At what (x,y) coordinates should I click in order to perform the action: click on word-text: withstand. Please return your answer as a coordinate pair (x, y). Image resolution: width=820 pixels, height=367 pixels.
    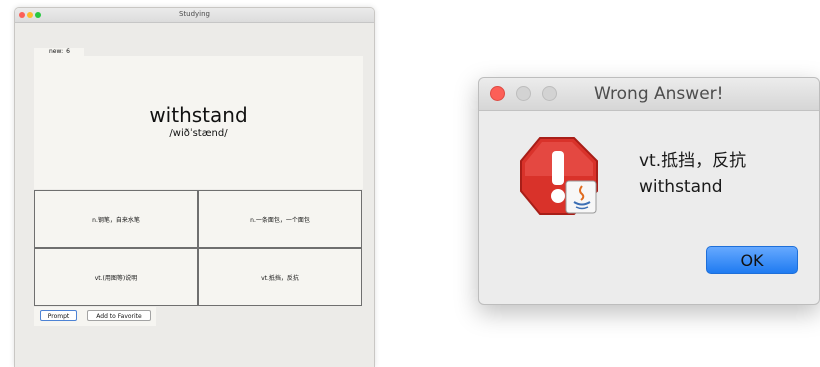
    Looking at the image, I should click on (198, 115).